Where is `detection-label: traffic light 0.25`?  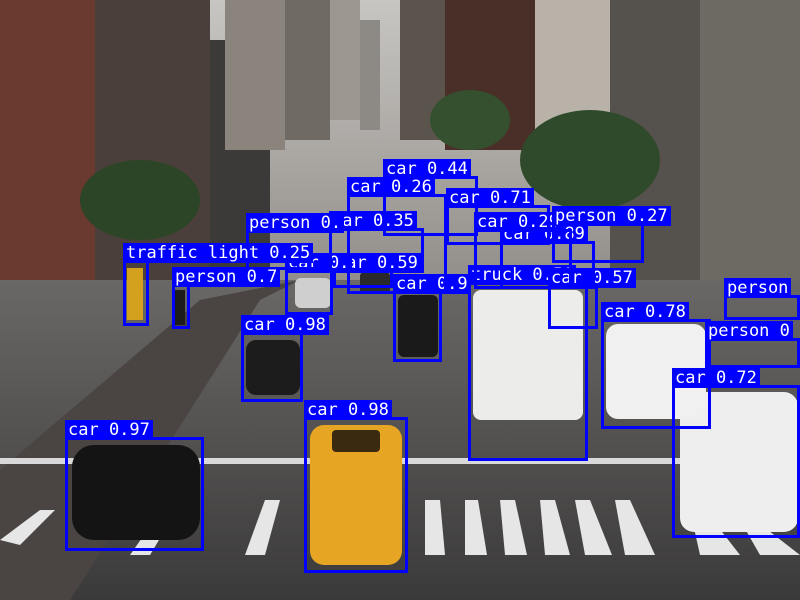
detection-label: traffic light 0.25 is located at coordinates (218, 253).